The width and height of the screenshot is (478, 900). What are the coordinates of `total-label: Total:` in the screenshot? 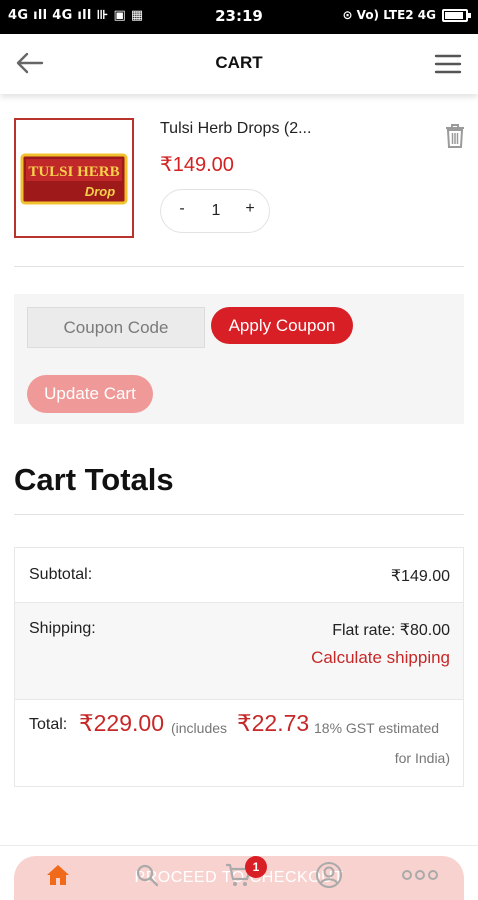 It's located at (48, 724).